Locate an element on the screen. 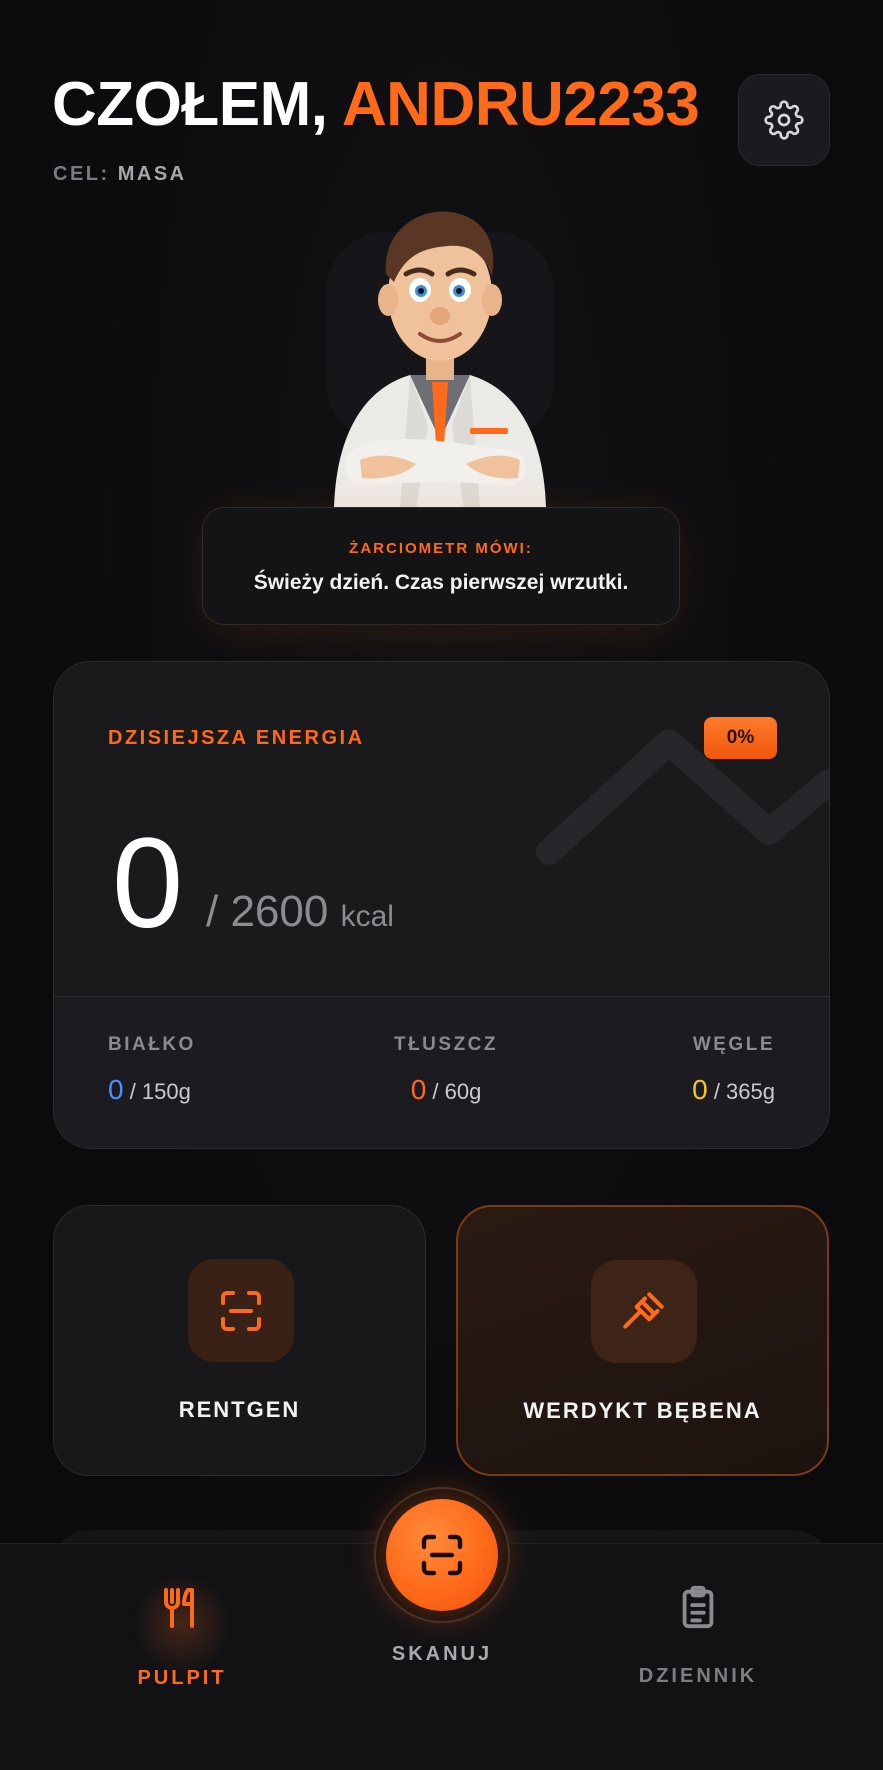  macro-protein-goal: / 150g is located at coordinates (157, 1091).